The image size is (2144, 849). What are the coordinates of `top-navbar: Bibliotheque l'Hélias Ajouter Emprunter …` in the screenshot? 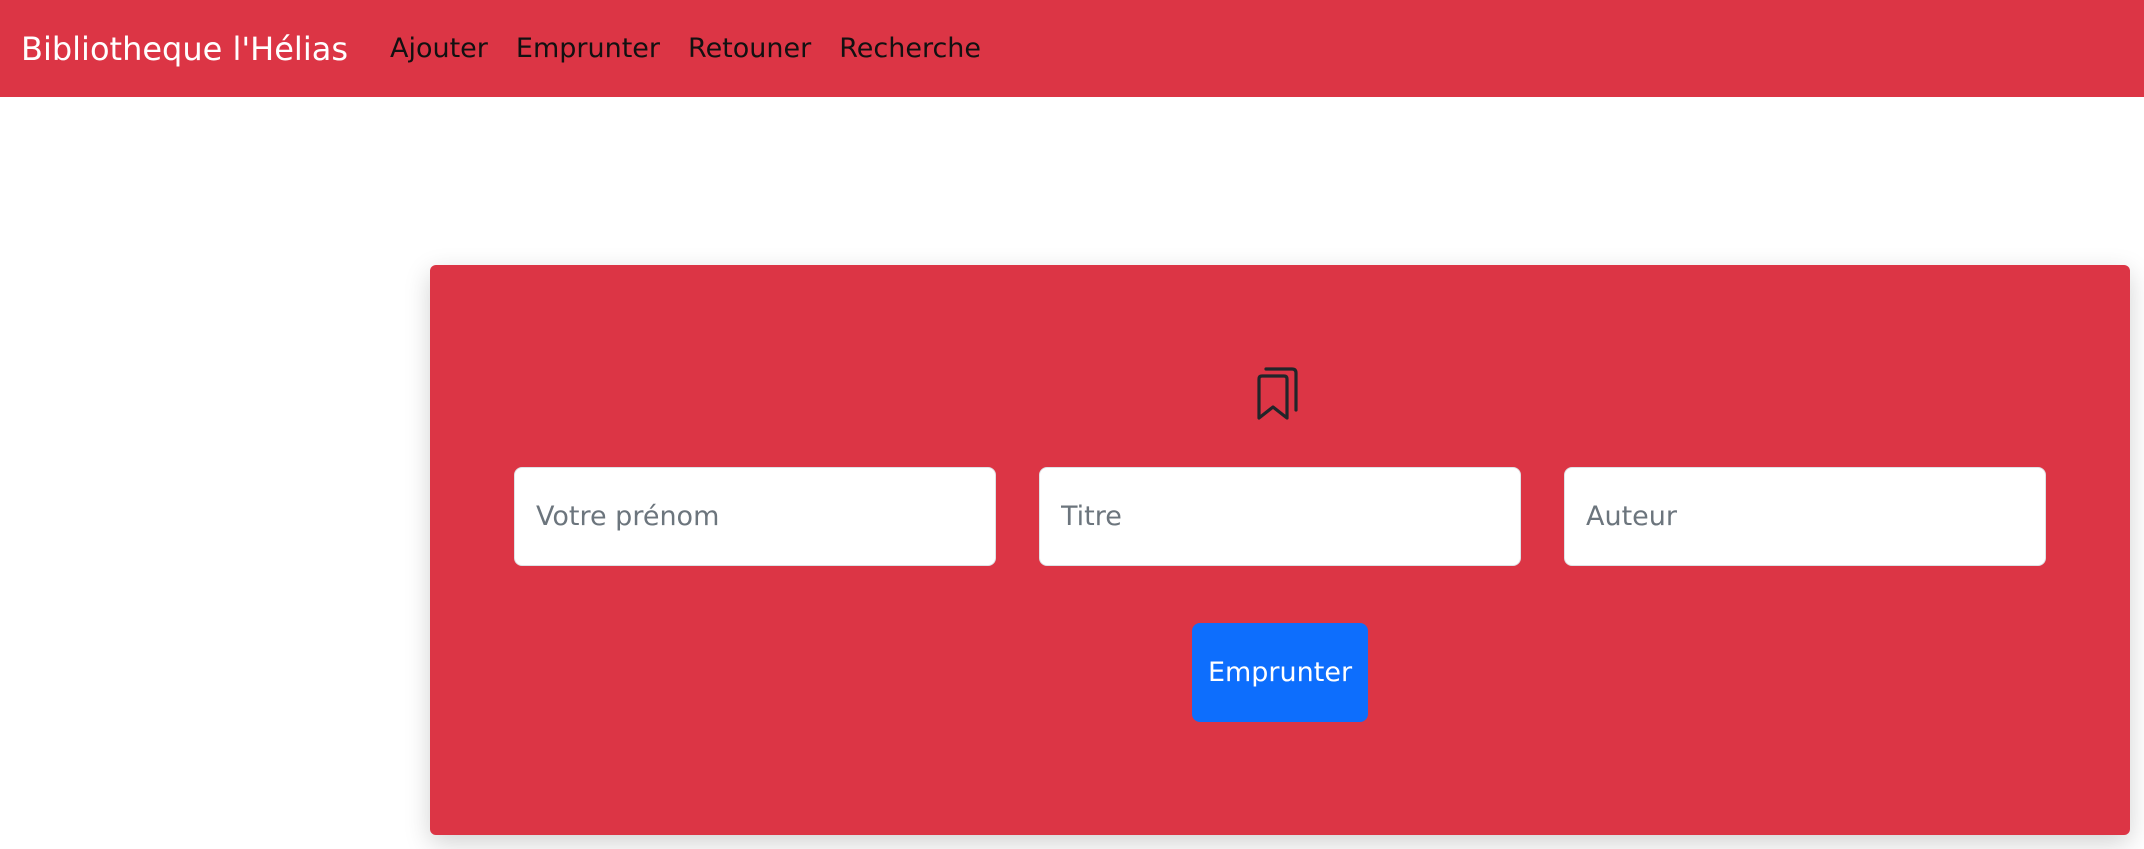 It's located at (1072, 48).